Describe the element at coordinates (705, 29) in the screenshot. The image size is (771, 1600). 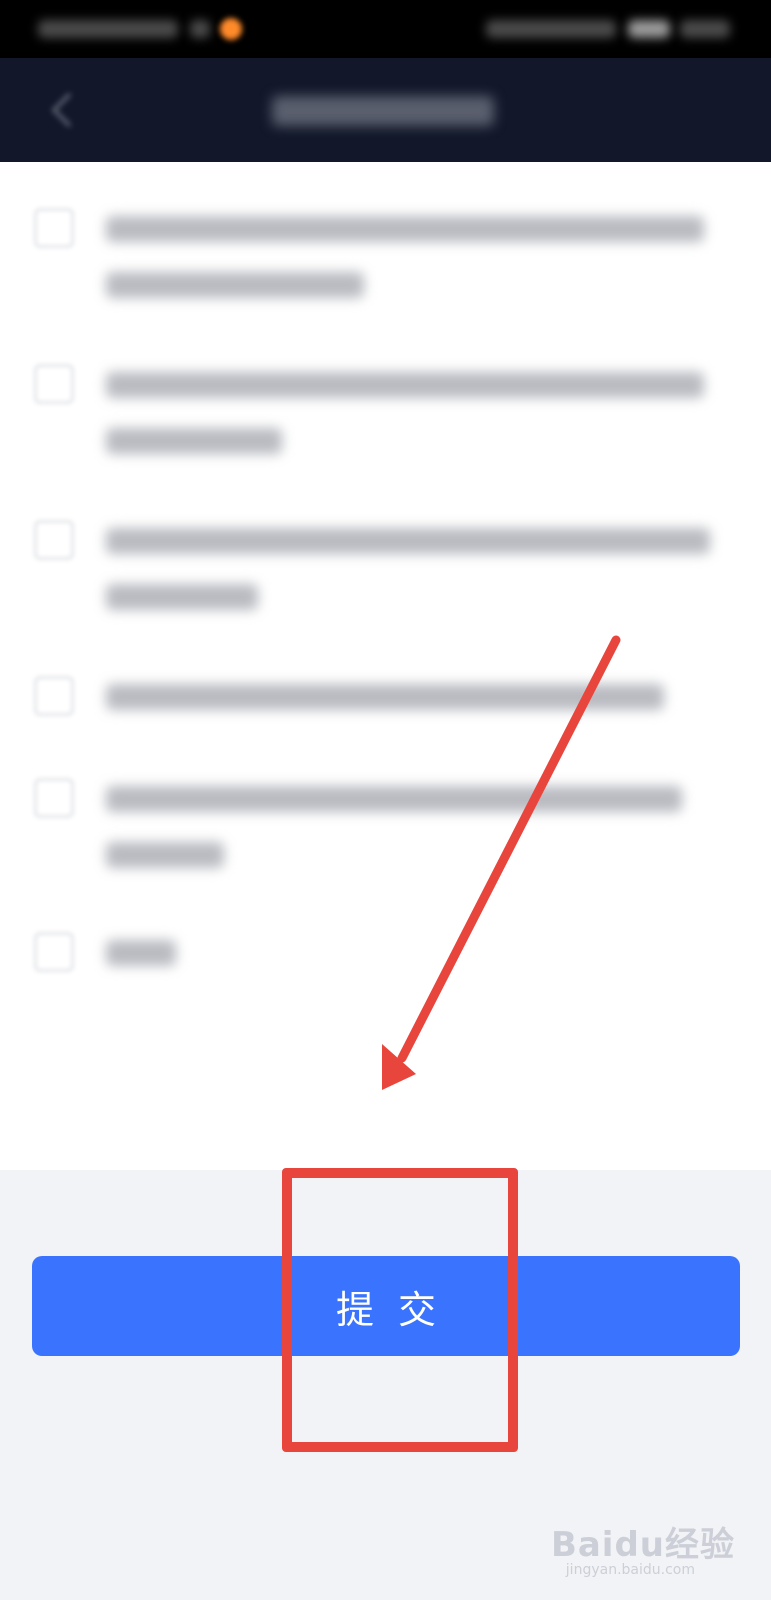
I see `clock-text` at that location.